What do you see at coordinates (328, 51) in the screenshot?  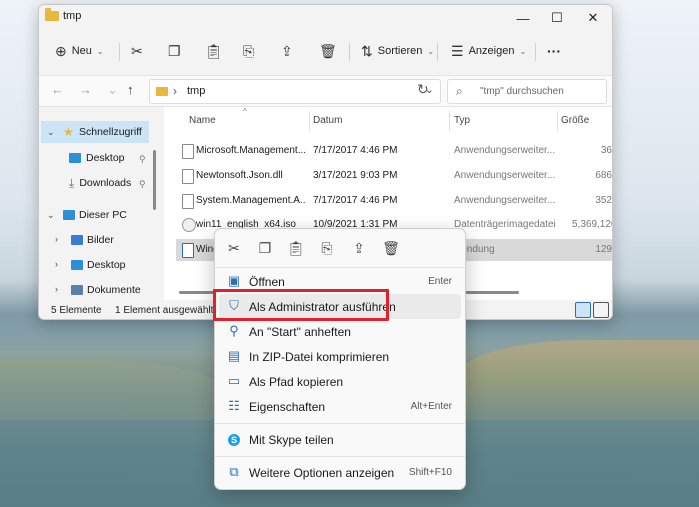 I see `delete-button: 🗑︎` at bounding box center [328, 51].